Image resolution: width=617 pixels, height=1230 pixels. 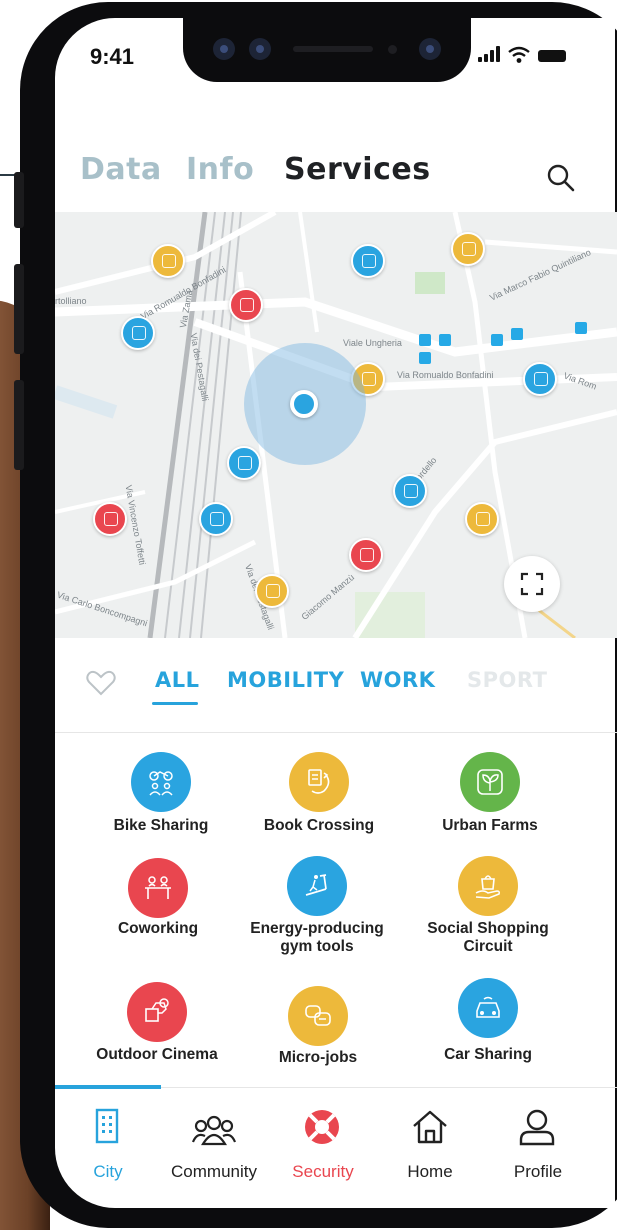 What do you see at coordinates (488, 1008) in the screenshot?
I see `car-sharing-icon` at bounding box center [488, 1008].